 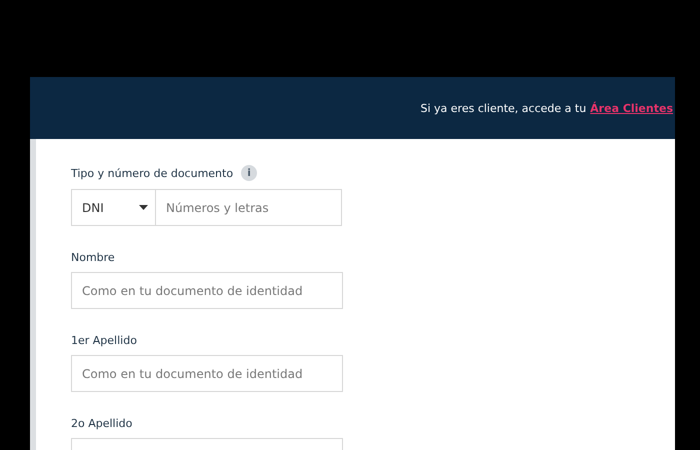 What do you see at coordinates (152, 173) in the screenshot?
I see `field-label: Tipo y número de documento` at bounding box center [152, 173].